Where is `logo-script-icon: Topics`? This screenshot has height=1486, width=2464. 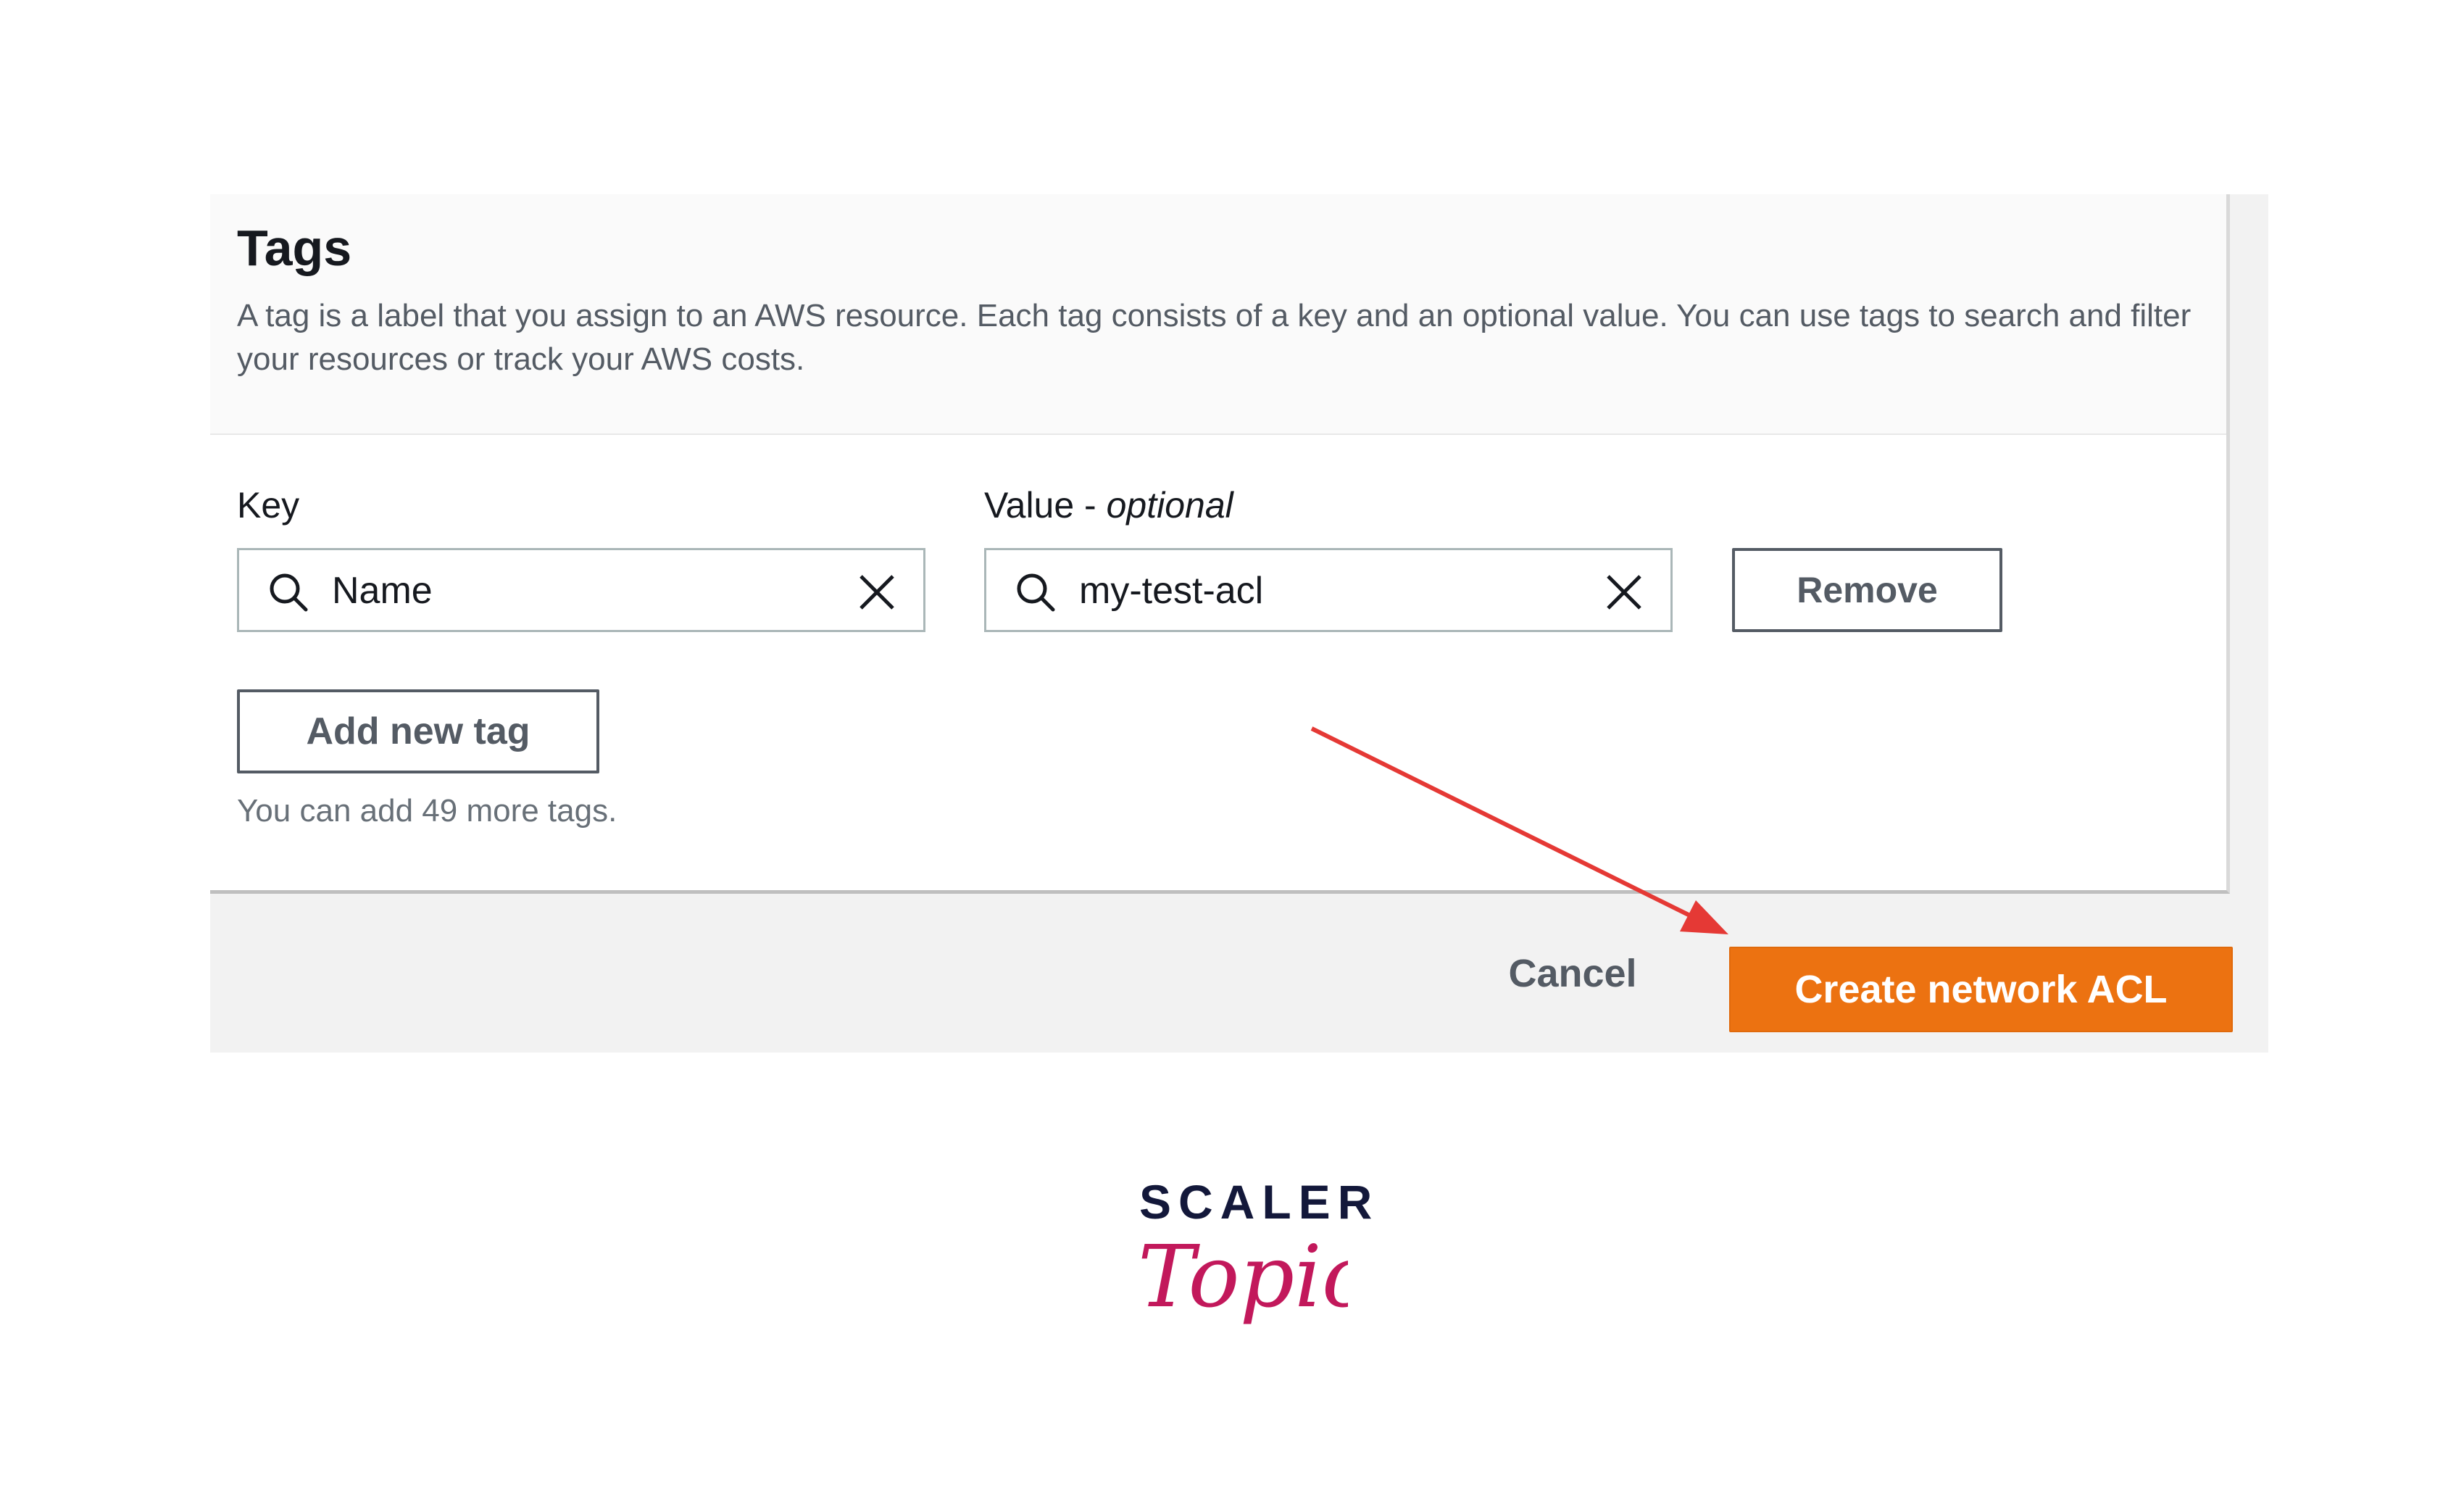 logo-script-icon: Topics is located at coordinates (1243, 1276).